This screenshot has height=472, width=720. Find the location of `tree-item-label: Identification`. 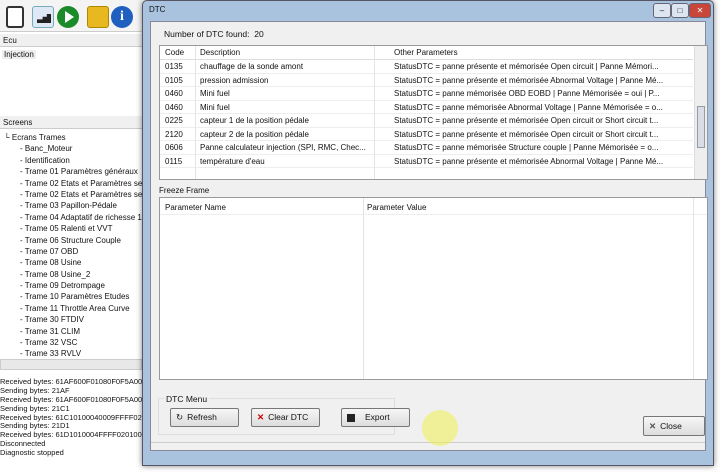

tree-item-label: Identification is located at coordinates (47, 160).